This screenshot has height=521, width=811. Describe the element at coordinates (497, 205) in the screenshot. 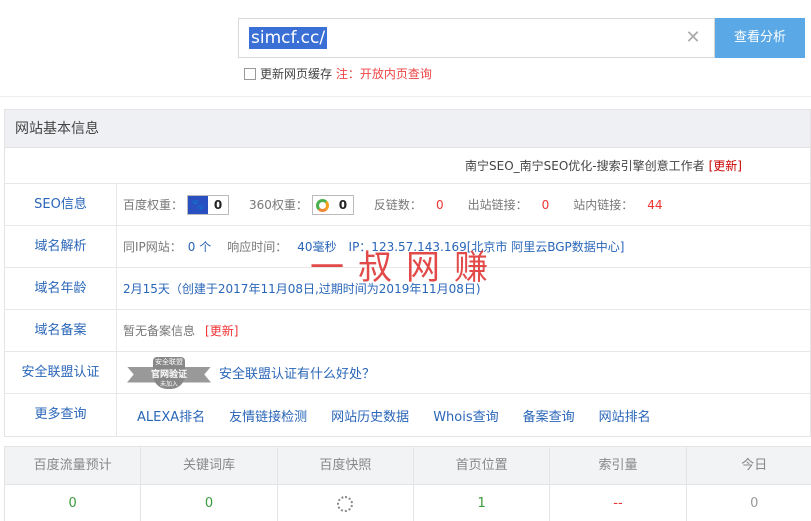

I see `outlinks-label: 出站链接：` at that location.